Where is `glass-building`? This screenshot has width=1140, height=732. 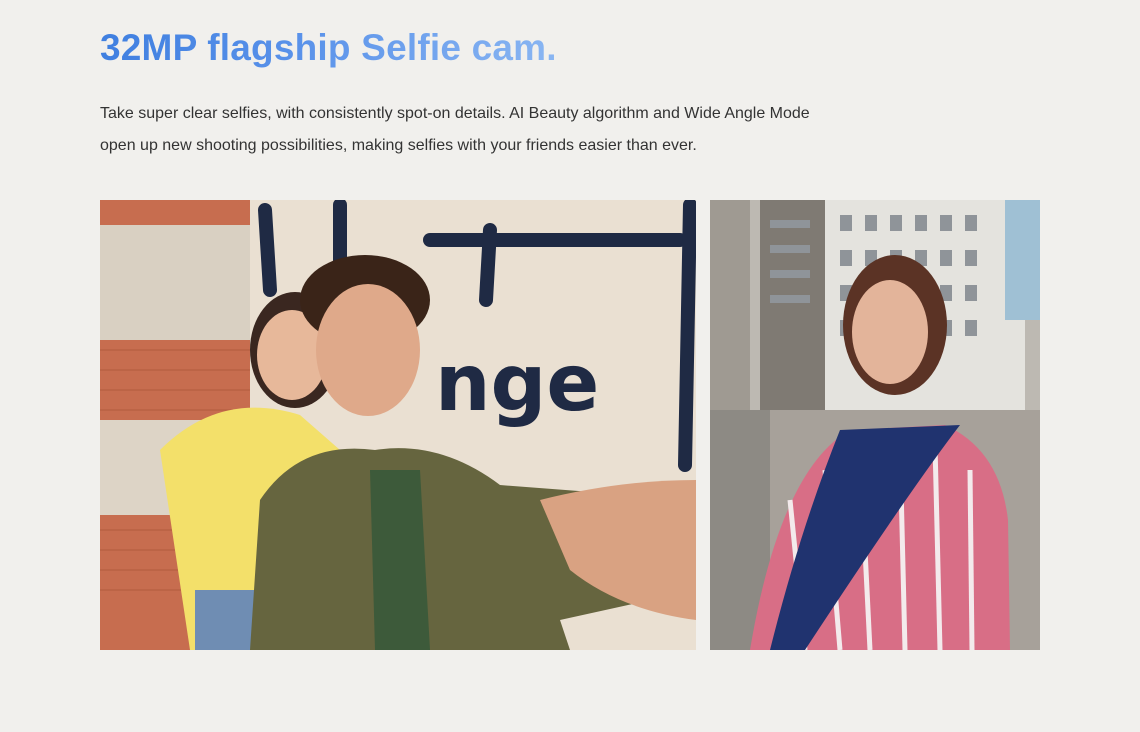 glass-building is located at coordinates (1022, 260).